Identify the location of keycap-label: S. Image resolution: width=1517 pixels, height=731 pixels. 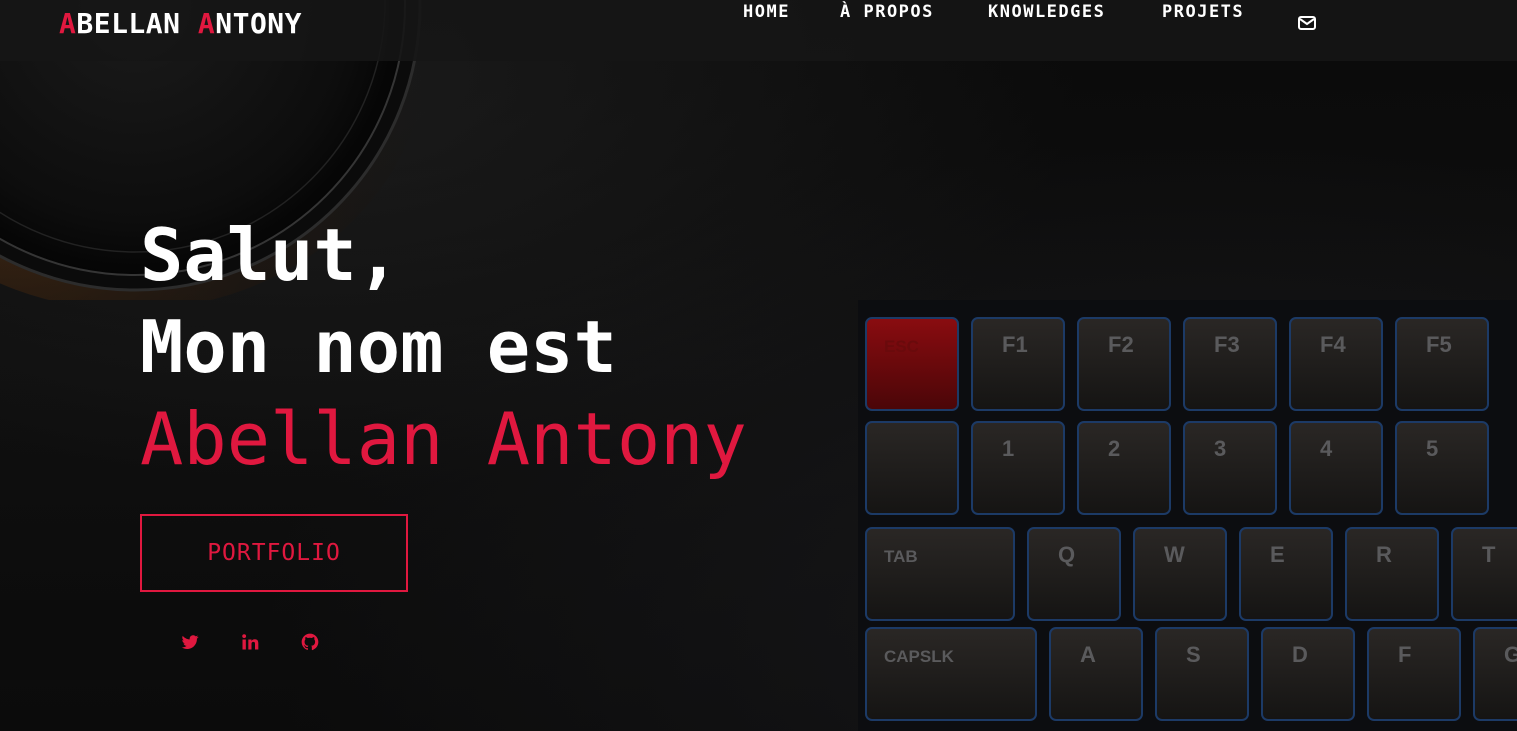
(1193, 654).